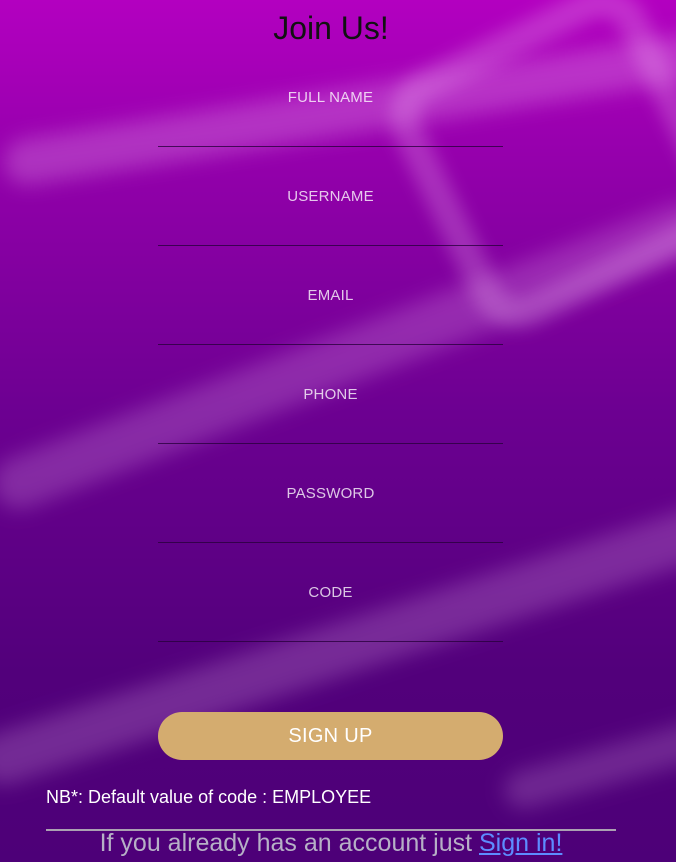 The width and height of the screenshot is (676, 862). What do you see at coordinates (330, 131) in the screenshot?
I see `full-name-input` at bounding box center [330, 131].